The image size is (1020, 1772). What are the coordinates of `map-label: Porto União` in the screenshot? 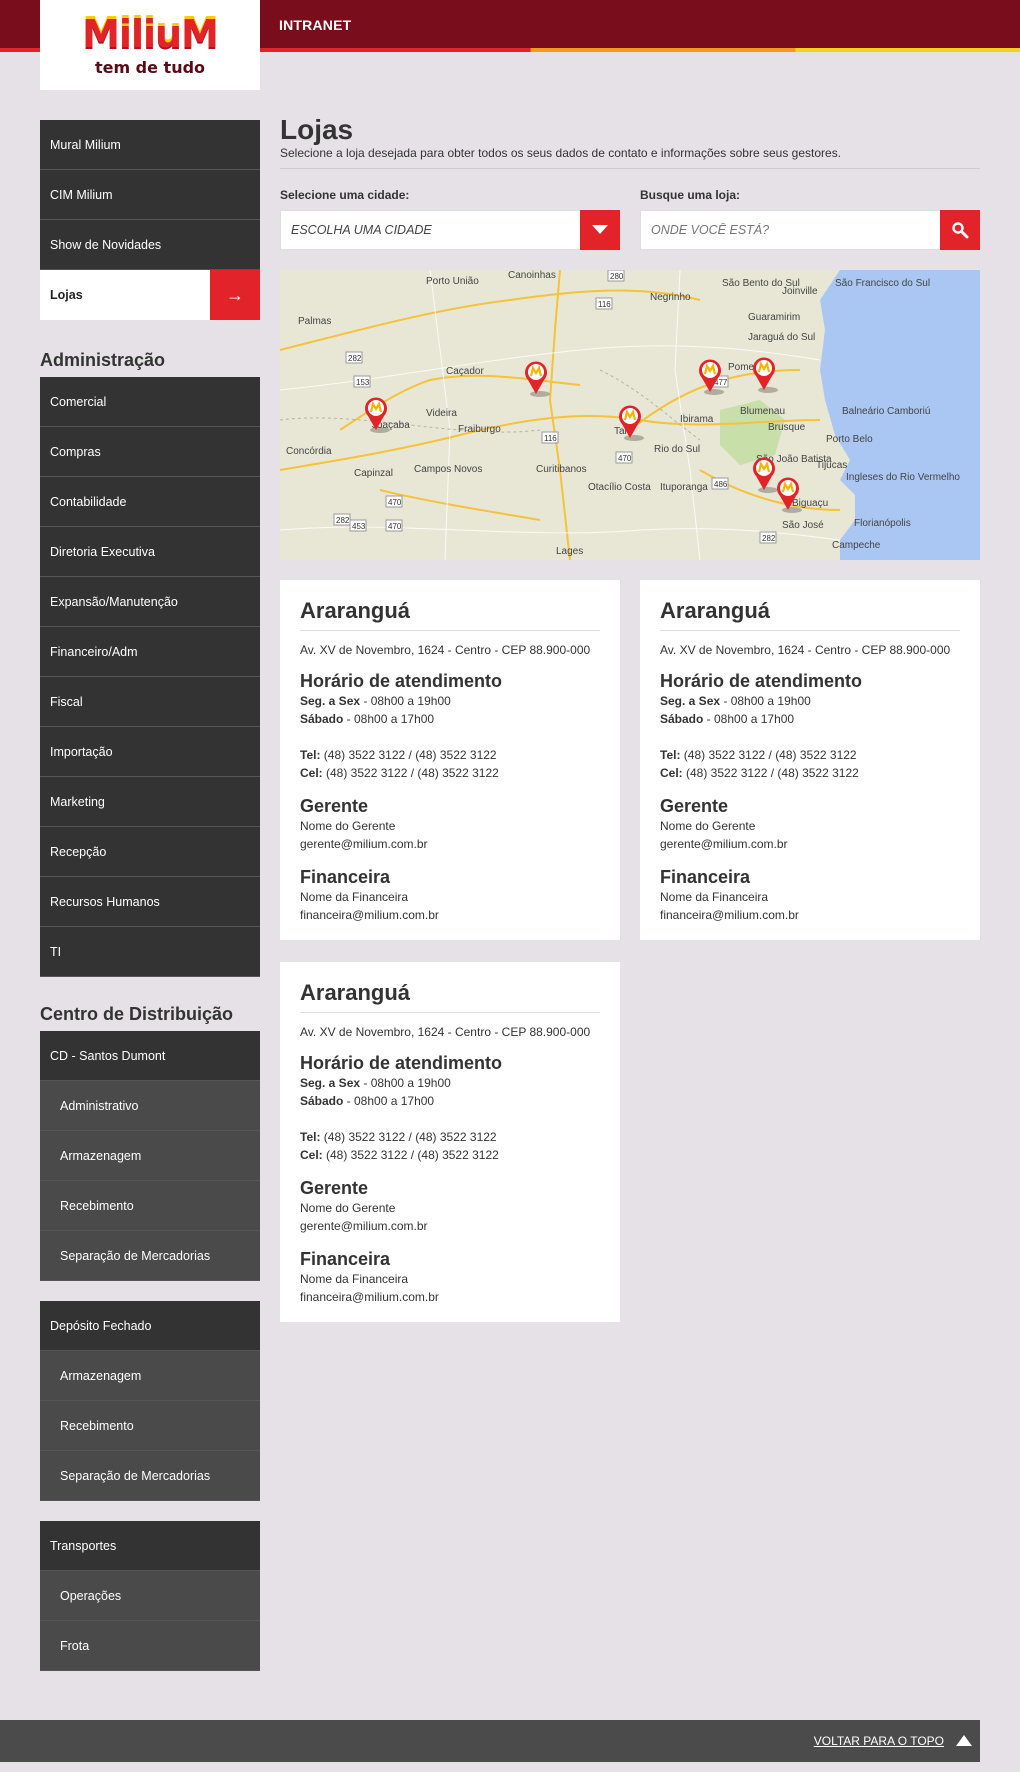 It's located at (452, 281).